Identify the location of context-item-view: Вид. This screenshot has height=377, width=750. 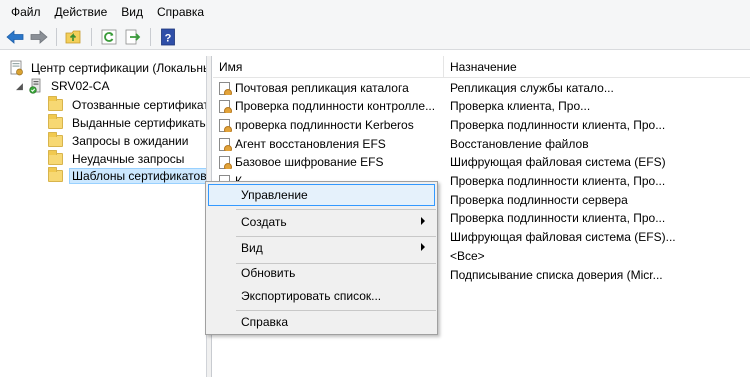
(321, 248).